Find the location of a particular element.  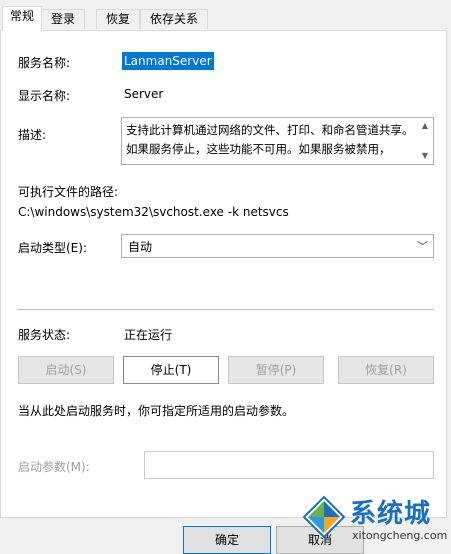

description-scrollbar: ▲ ▼ is located at coordinates (425, 141).